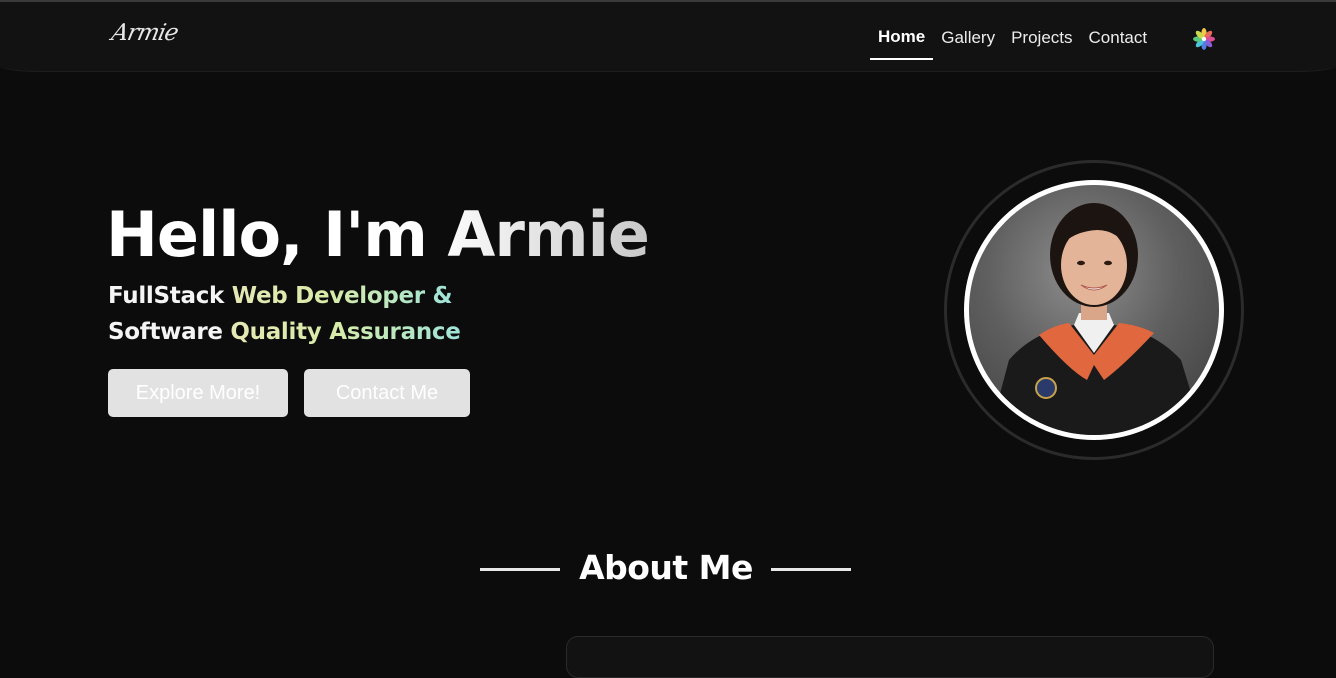 The width and height of the screenshot is (1336, 678). I want to click on about-card, so click(890, 657).